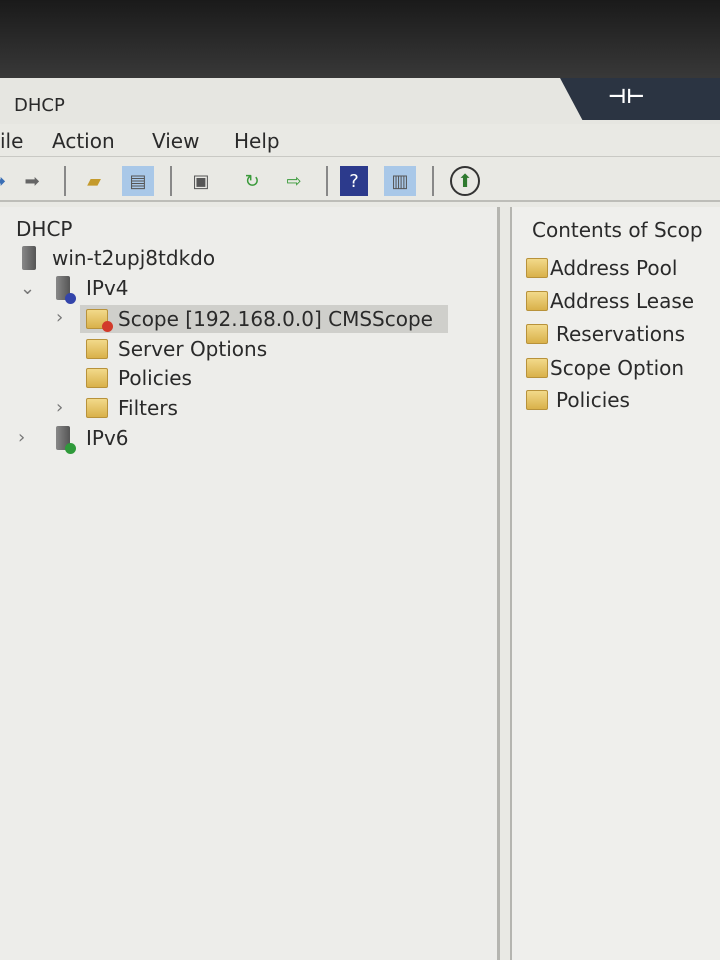 This screenshot has height=960, width=720. What do you see at coordinates (148, 408) in the screenshot?
I see `filters-label: Filters` at bounding box center [148, 408].